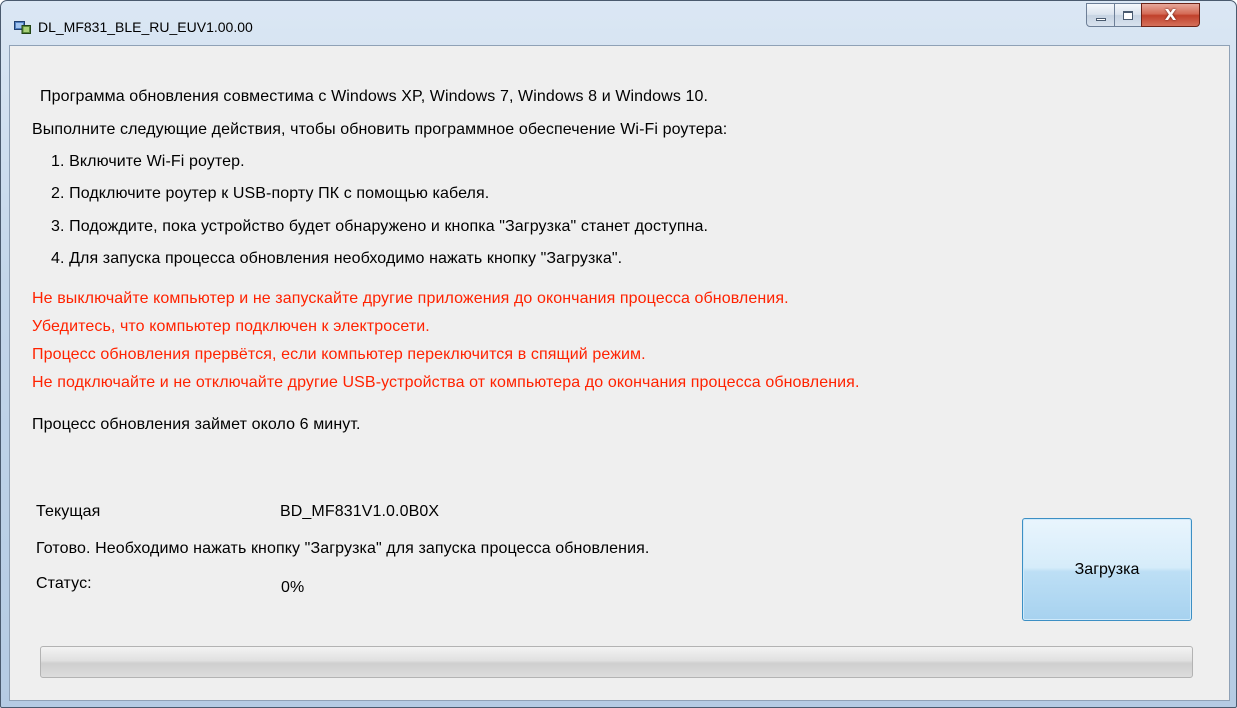  What do you see at coordinates (293, 587) in the screenshot?
I see `status-value: 0%` at bounding box center [293, 587].